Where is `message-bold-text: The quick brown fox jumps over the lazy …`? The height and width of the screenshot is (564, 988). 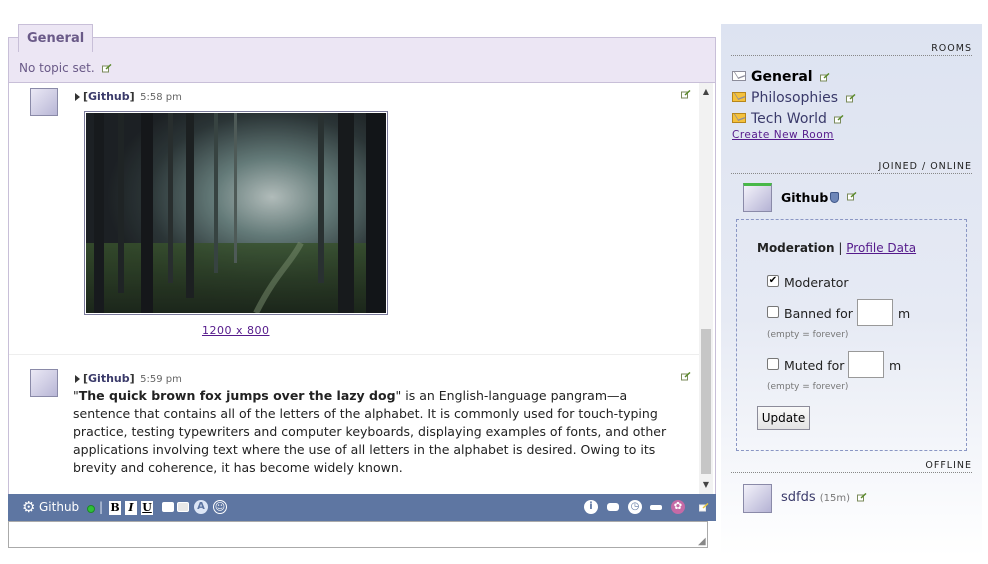 message-bold-text: The quick brown fox jumps over the lazy … is located at coordinates (237, 395).